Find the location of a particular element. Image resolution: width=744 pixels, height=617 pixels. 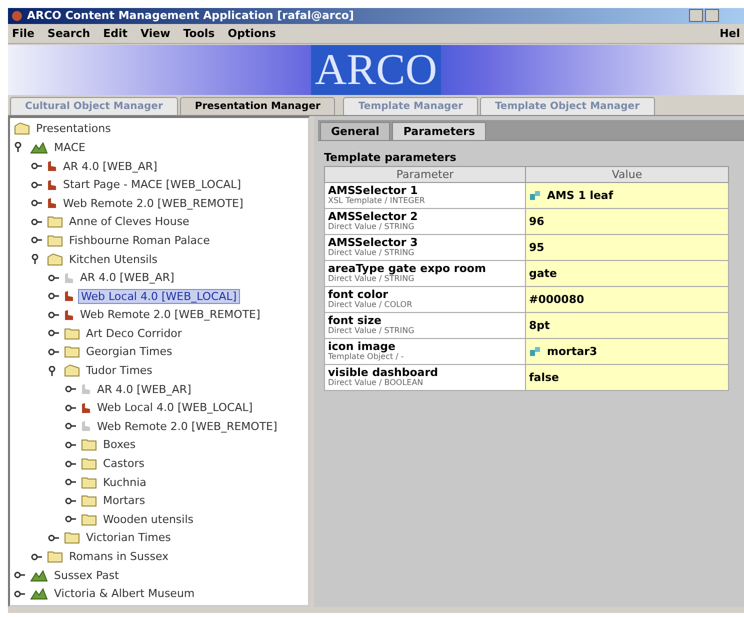

tree-item: Victorian Times is located at coordinates (128, 537).